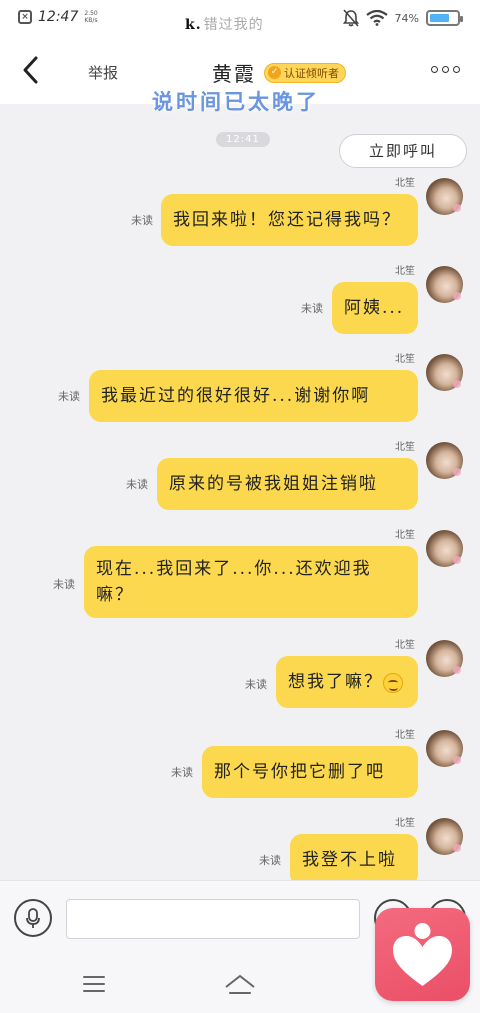  I want to click on message-timestamp: 12:41, so click(243, 139).